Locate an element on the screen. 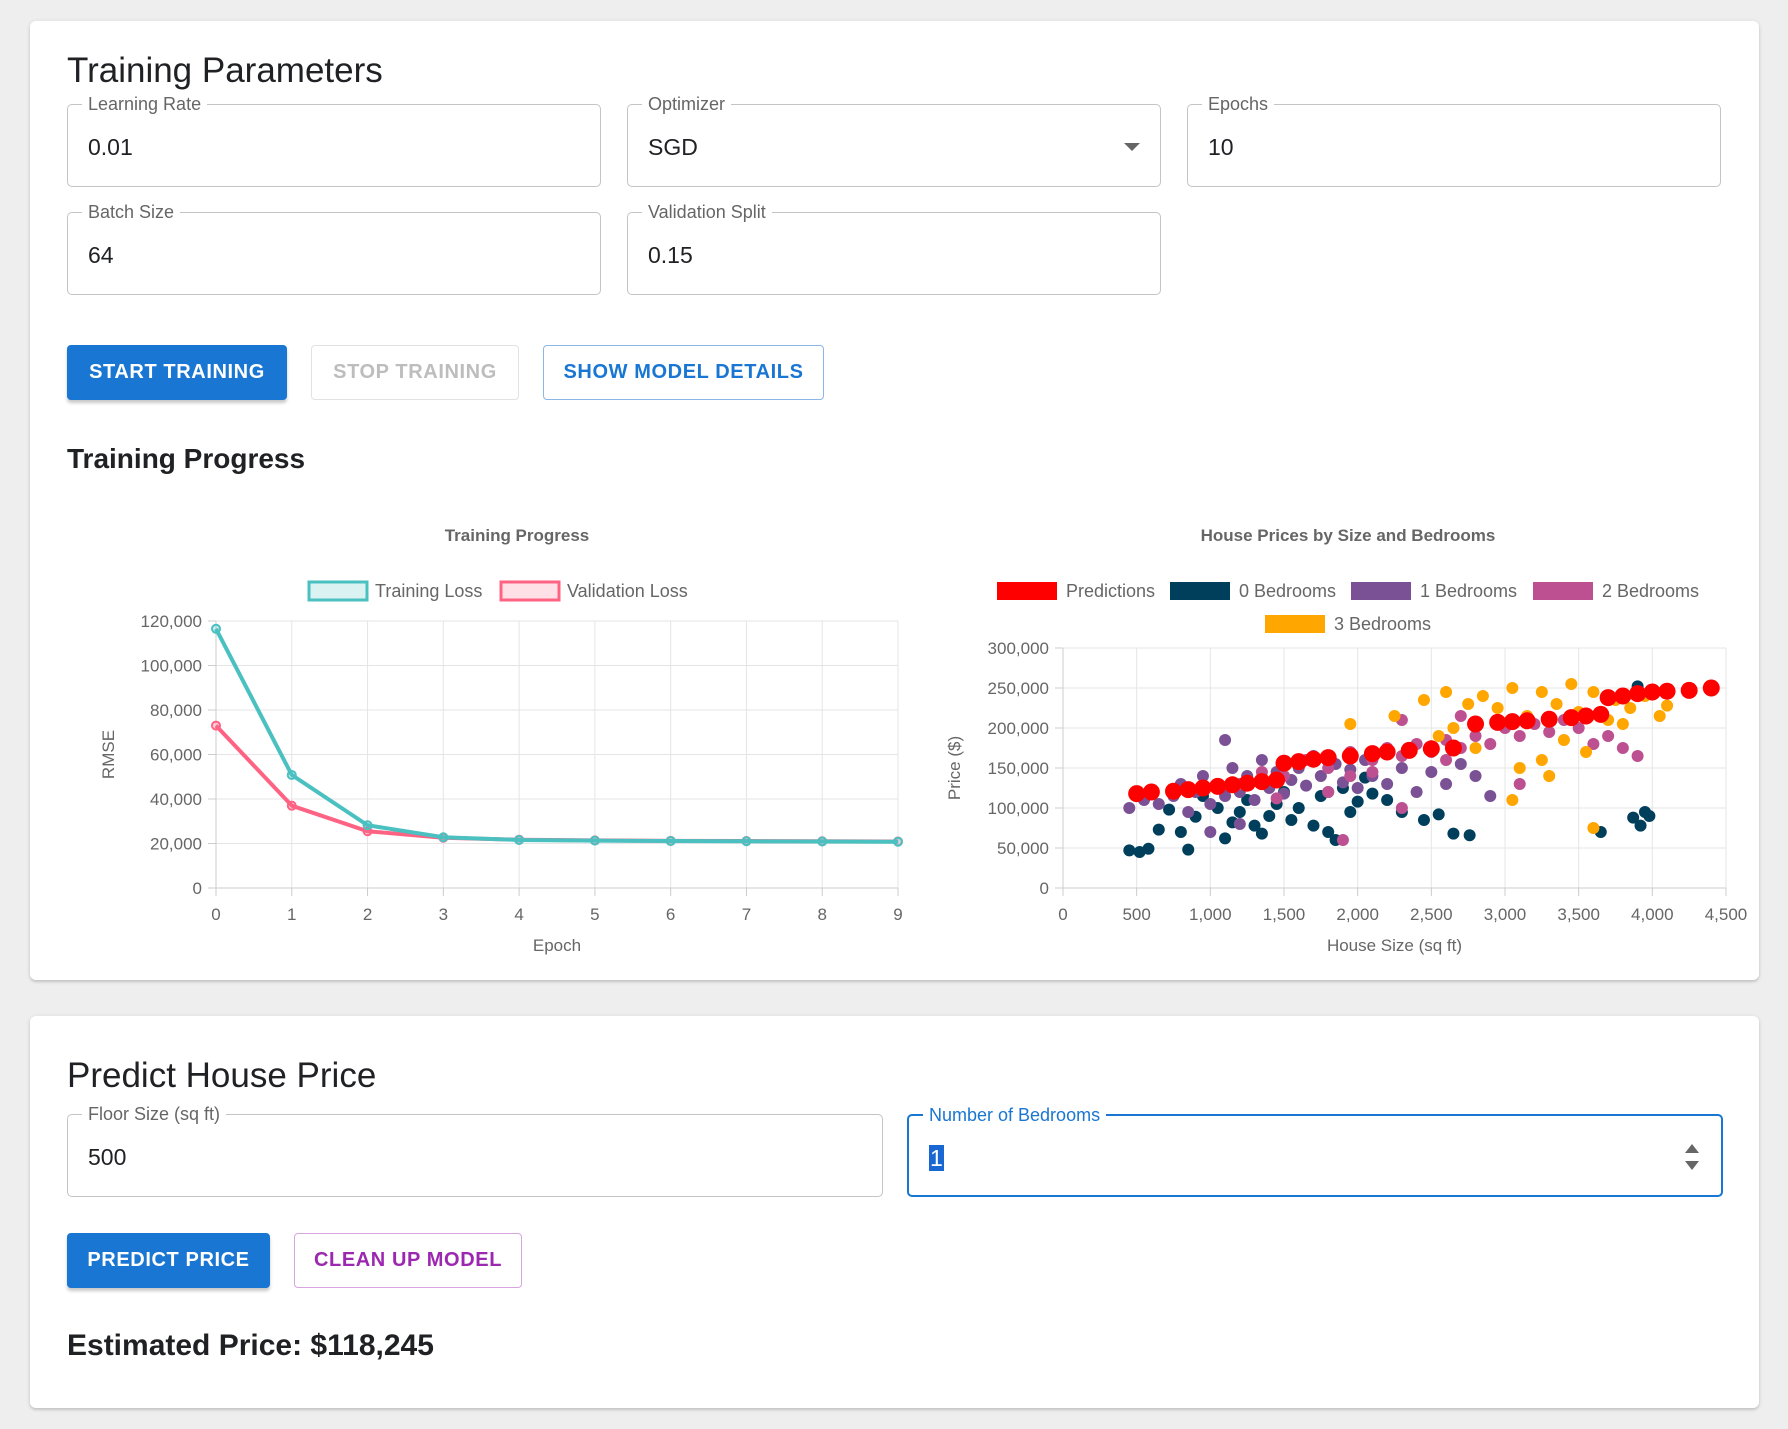 The image size is (1788, 1429). validation-split-field: Validation Split 0.15 is located at coordinates (894, 248).